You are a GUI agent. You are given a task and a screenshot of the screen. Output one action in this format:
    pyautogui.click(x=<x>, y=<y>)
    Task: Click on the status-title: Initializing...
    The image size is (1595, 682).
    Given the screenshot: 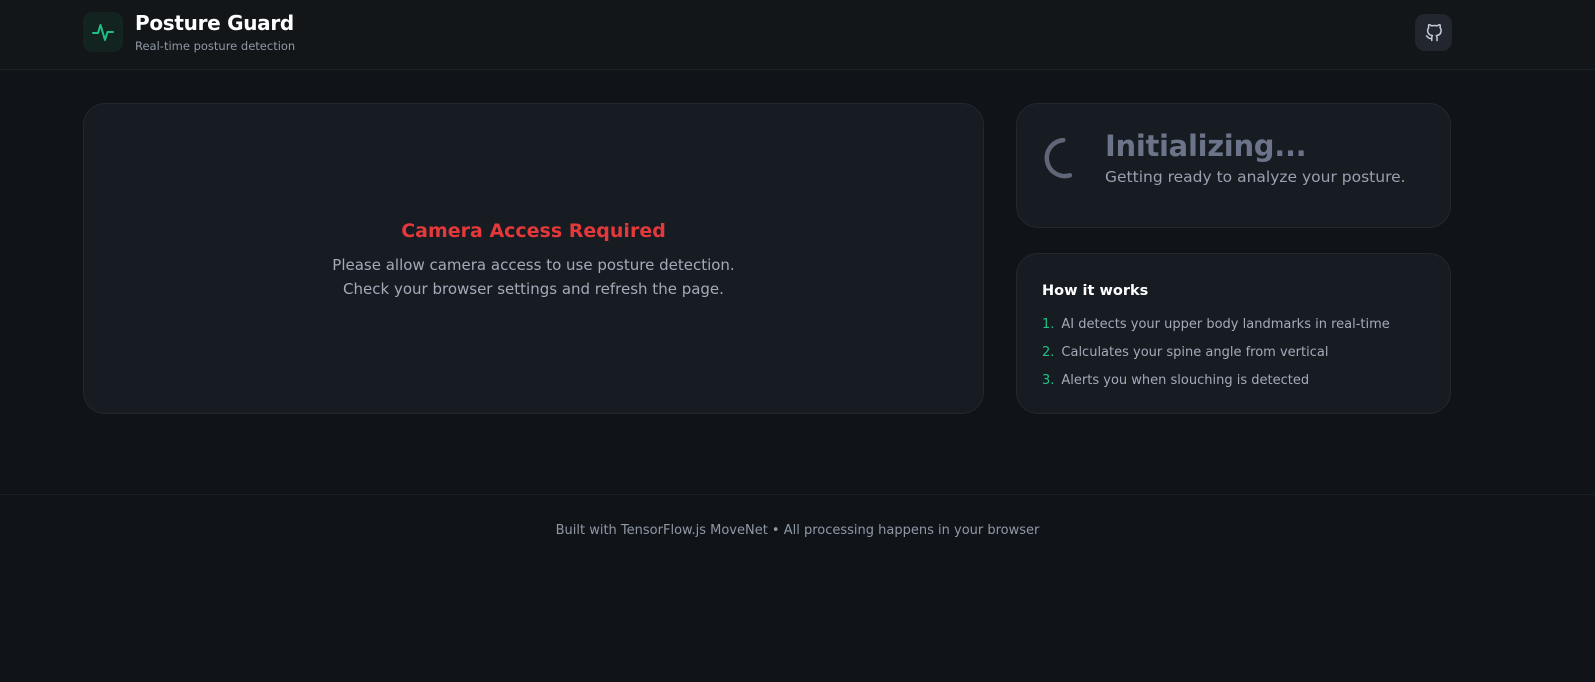 What is the action you would take?
    pyautogui.click(x=1206, y=146)
    